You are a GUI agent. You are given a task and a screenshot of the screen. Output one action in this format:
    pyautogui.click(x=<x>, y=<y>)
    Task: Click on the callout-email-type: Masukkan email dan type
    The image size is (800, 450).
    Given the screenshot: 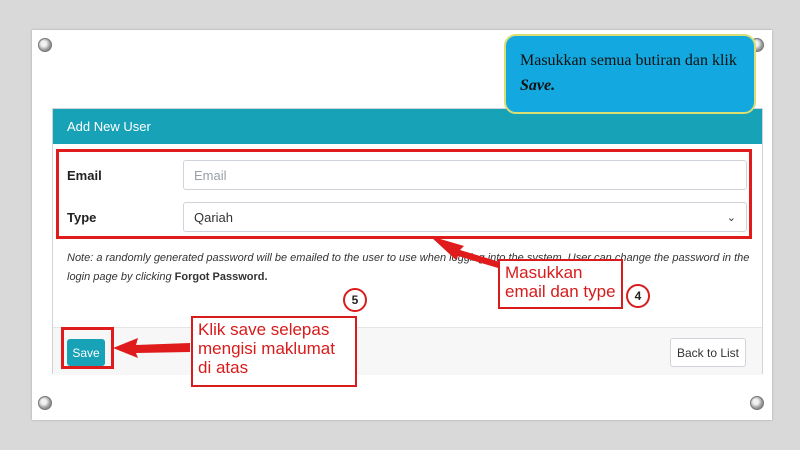 What is the action you would take?
    pyautogui.click(x=560, y=284)
    